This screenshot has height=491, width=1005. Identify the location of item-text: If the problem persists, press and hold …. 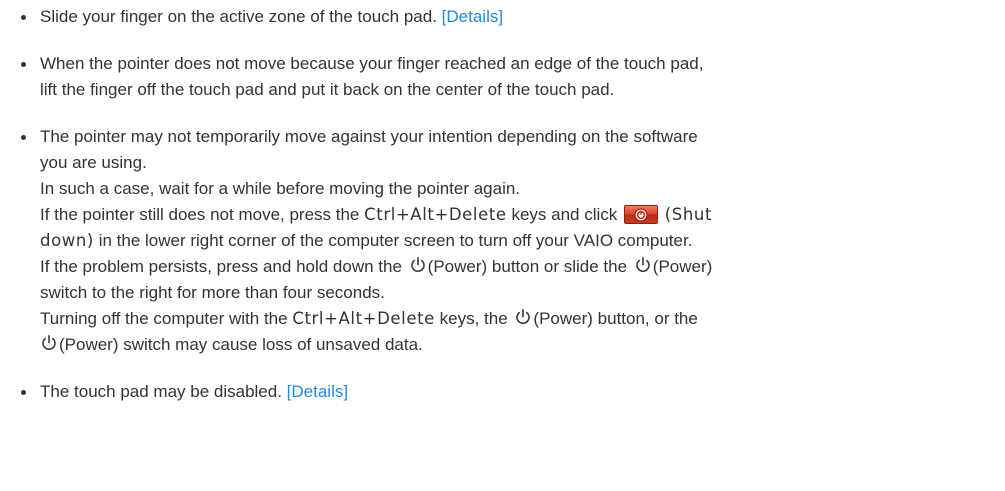
(221, 266).